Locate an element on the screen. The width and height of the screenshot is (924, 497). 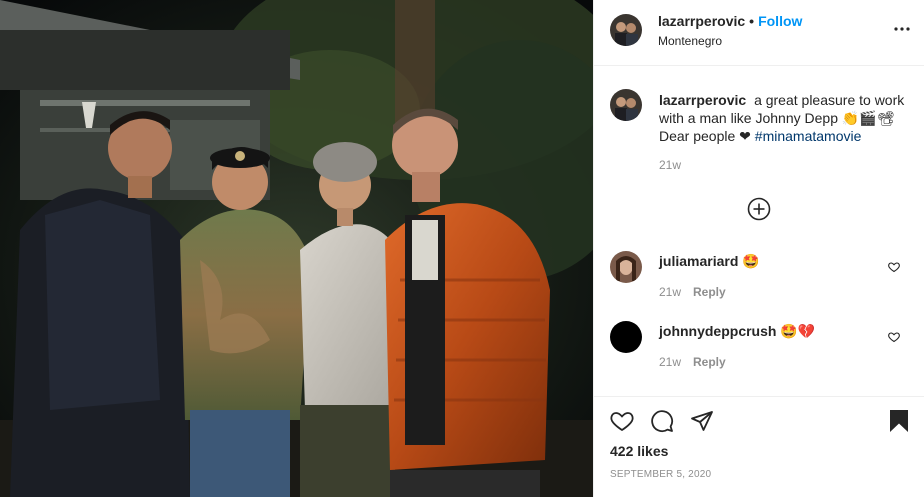
comment-username: johnnydeppcrush is located at coordinates (717, 331).